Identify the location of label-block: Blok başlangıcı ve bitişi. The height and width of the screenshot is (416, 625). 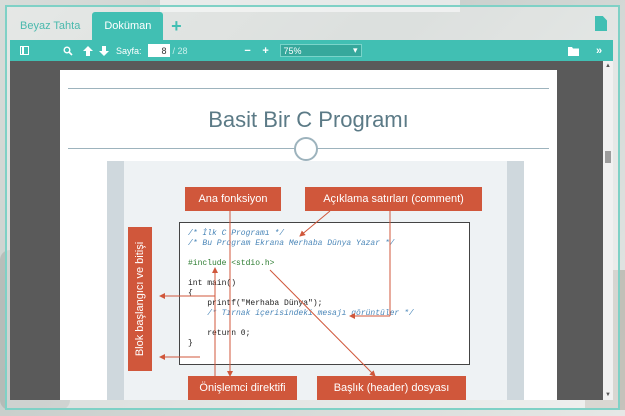
(140, 299).